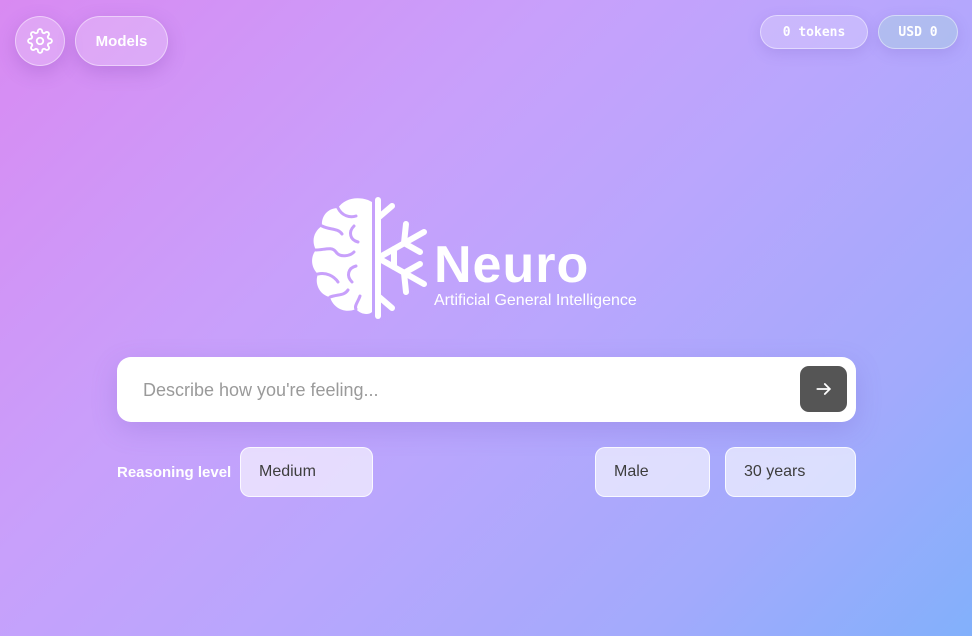 The height and width of the screenshot is (636, 972). I want to click on send-button, so click(823, 389).